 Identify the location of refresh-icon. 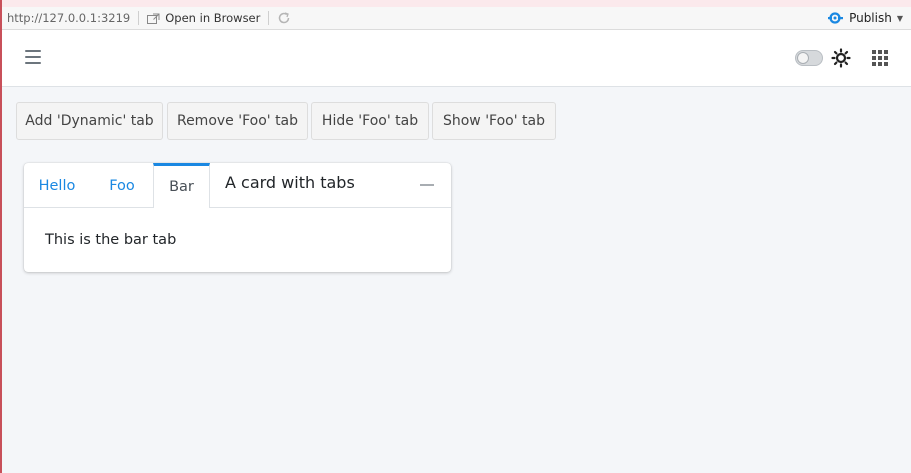
(284, 18).